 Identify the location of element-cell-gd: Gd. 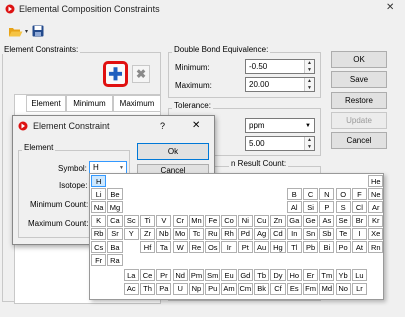
(245, 275).